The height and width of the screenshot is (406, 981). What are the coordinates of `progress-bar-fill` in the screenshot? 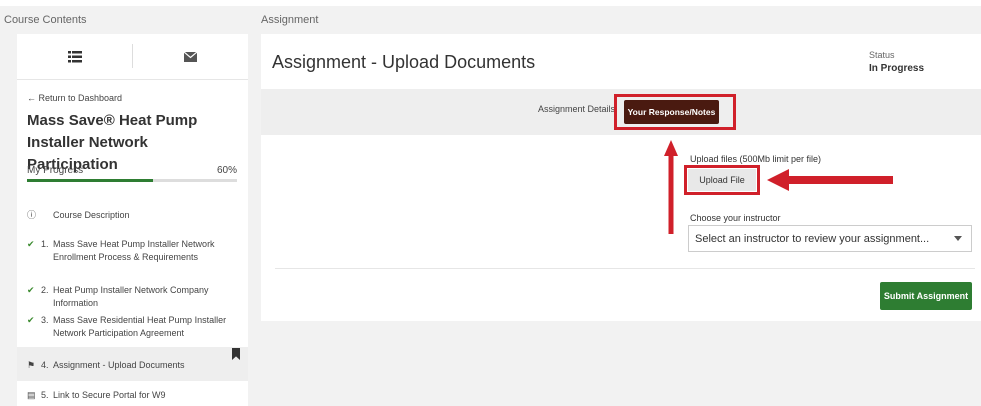 It's located at (90, 180).